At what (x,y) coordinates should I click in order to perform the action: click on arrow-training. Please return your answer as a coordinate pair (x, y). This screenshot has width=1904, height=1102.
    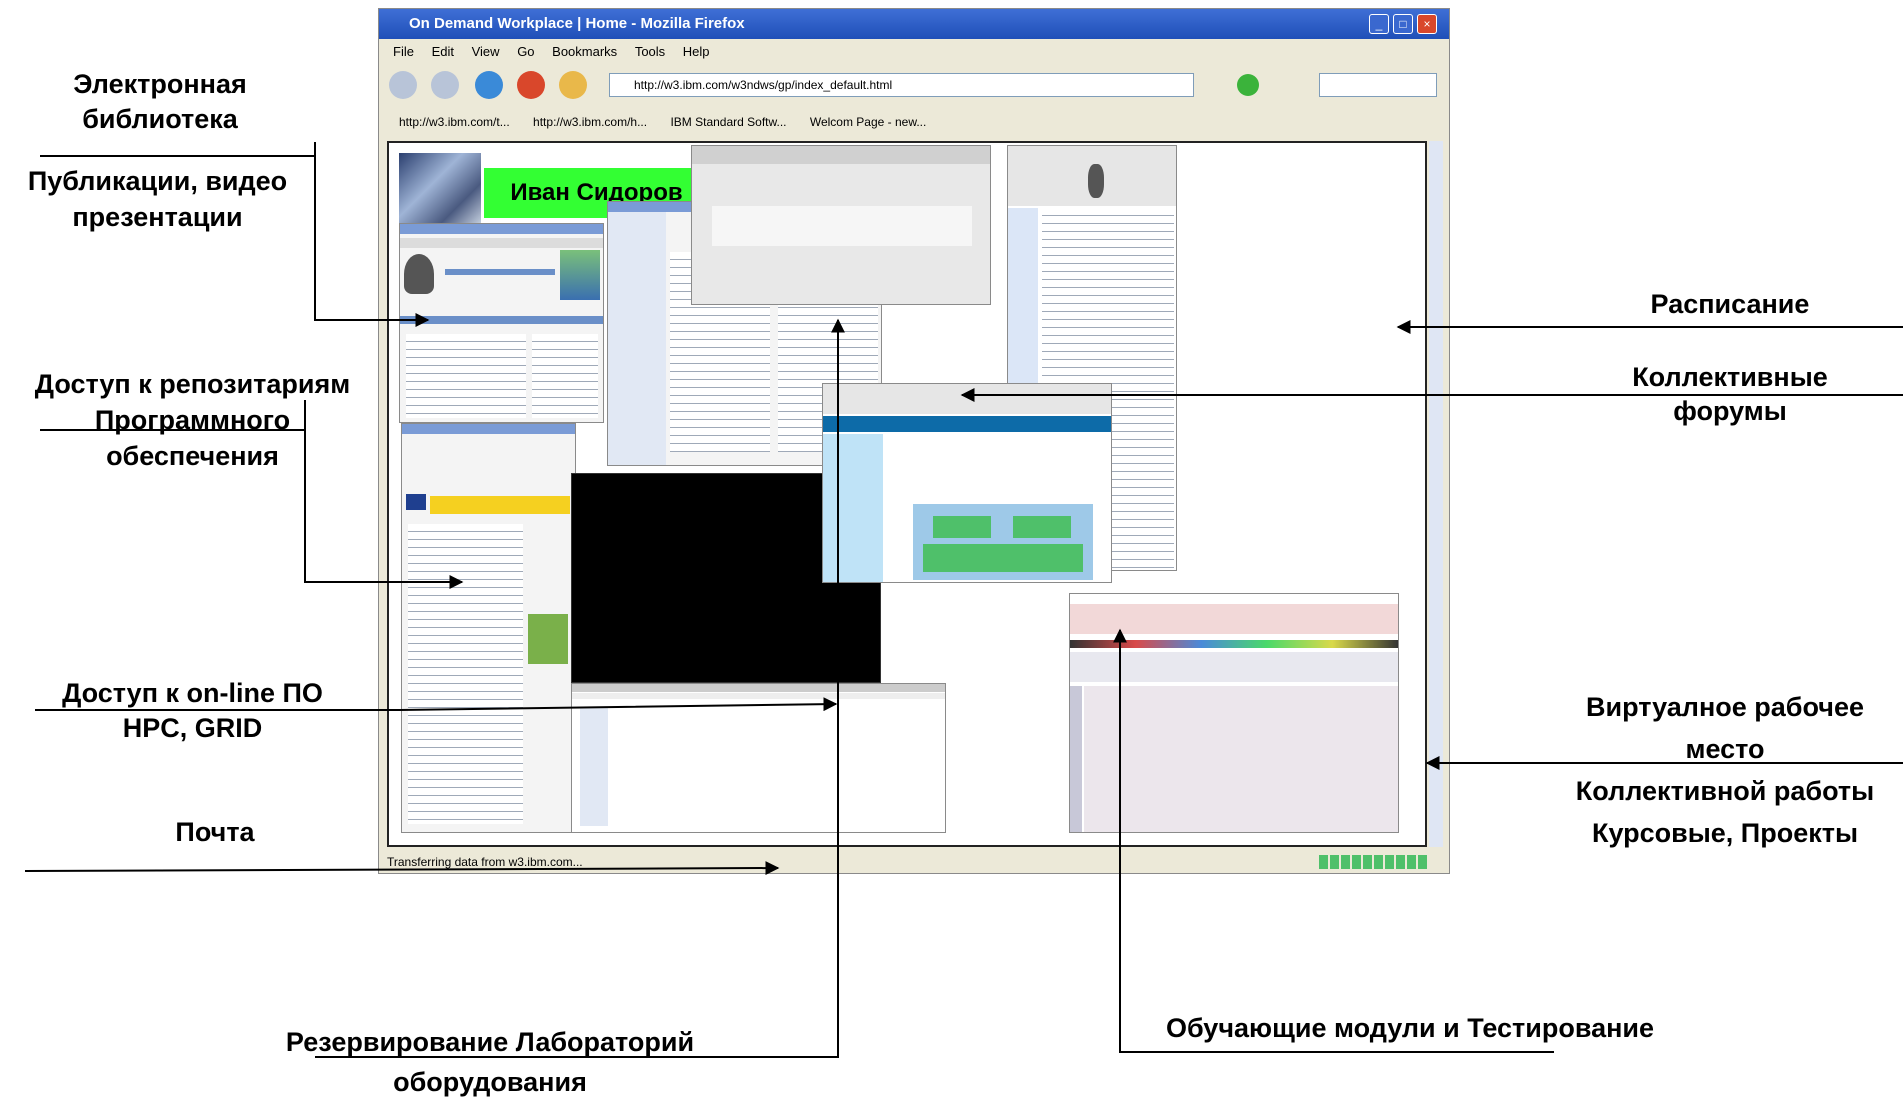
    Looking at the image, I should click on (1333, 840).